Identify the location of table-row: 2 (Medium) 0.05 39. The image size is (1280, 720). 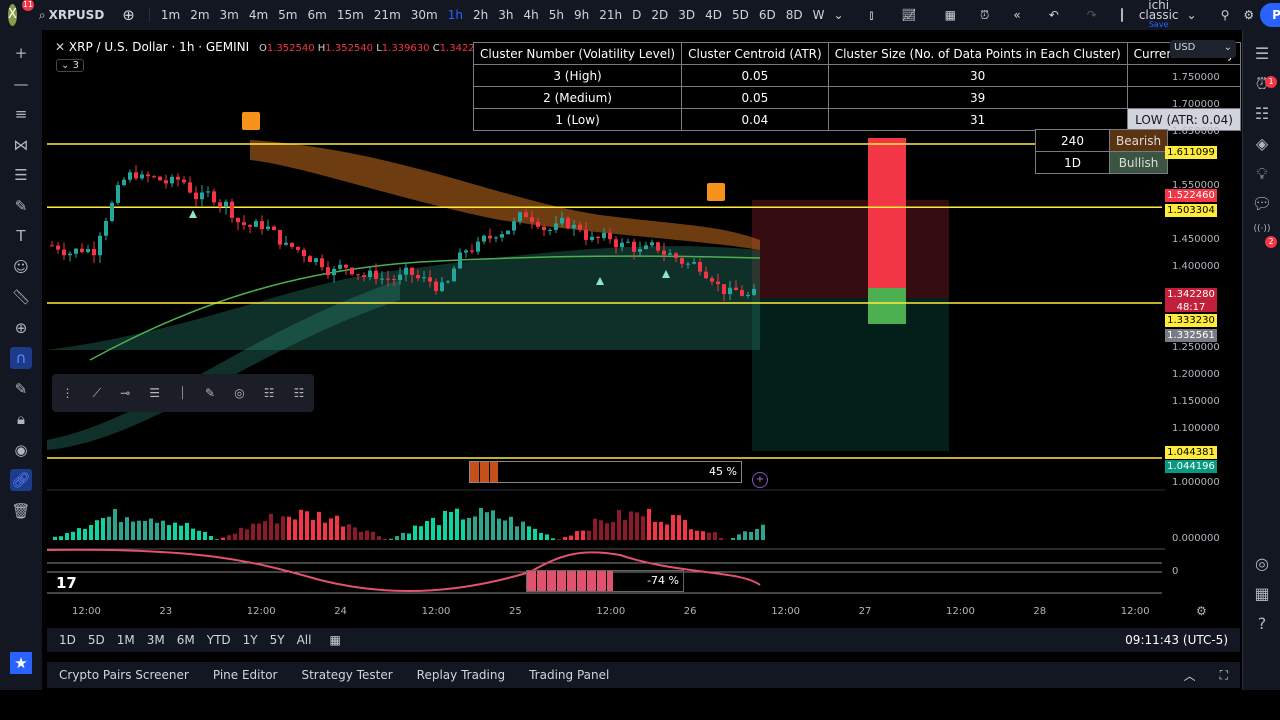
(857, 97).